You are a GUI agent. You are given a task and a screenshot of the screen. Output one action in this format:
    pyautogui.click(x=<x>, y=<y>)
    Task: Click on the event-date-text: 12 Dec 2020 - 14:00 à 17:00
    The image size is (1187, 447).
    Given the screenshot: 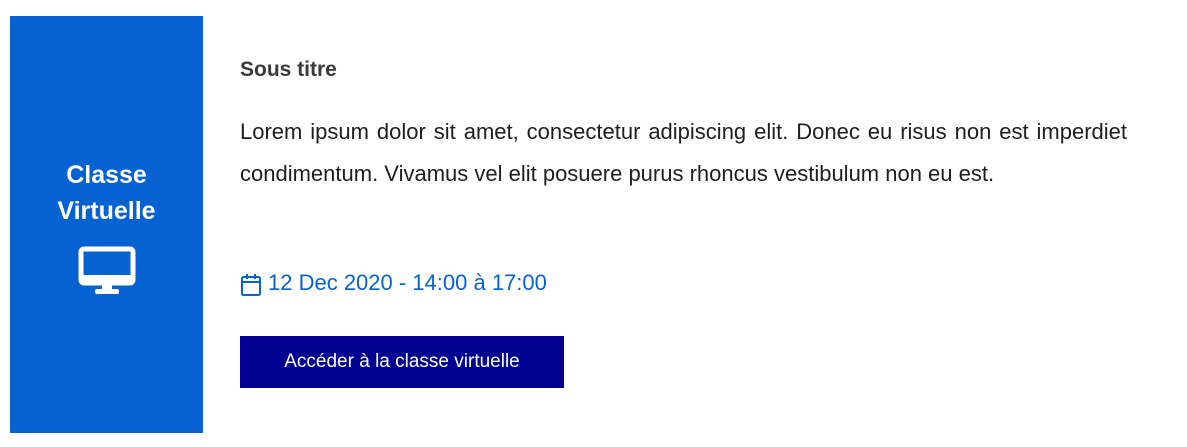 What is the action you would take?
    pyautogui.click(x=407, y=282)
    